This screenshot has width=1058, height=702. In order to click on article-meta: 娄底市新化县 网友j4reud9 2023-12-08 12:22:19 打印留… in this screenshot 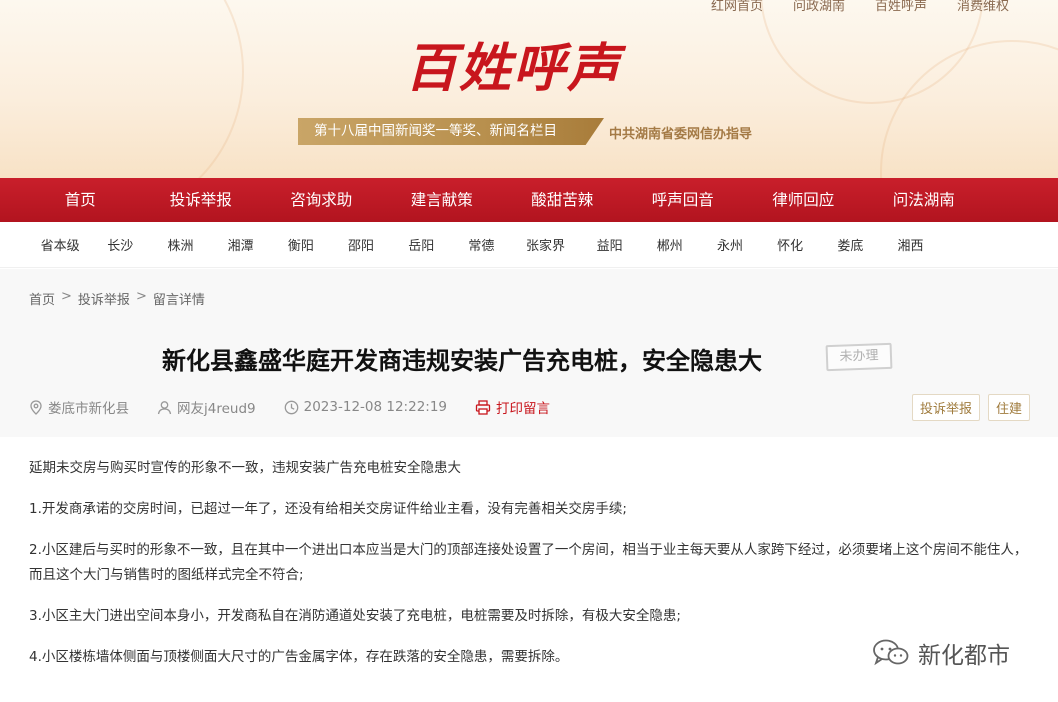, I will do `click(303, 407)`.